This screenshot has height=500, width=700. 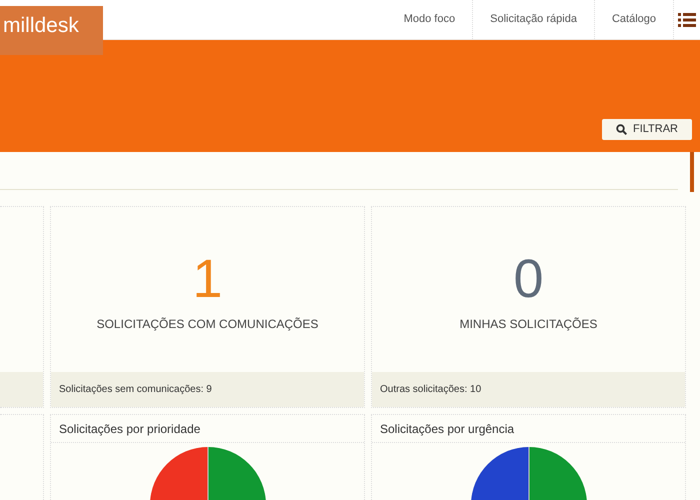 I want to click on stat-footer: Solicitações sem comunicações: 9, so click(x=135, y=389).